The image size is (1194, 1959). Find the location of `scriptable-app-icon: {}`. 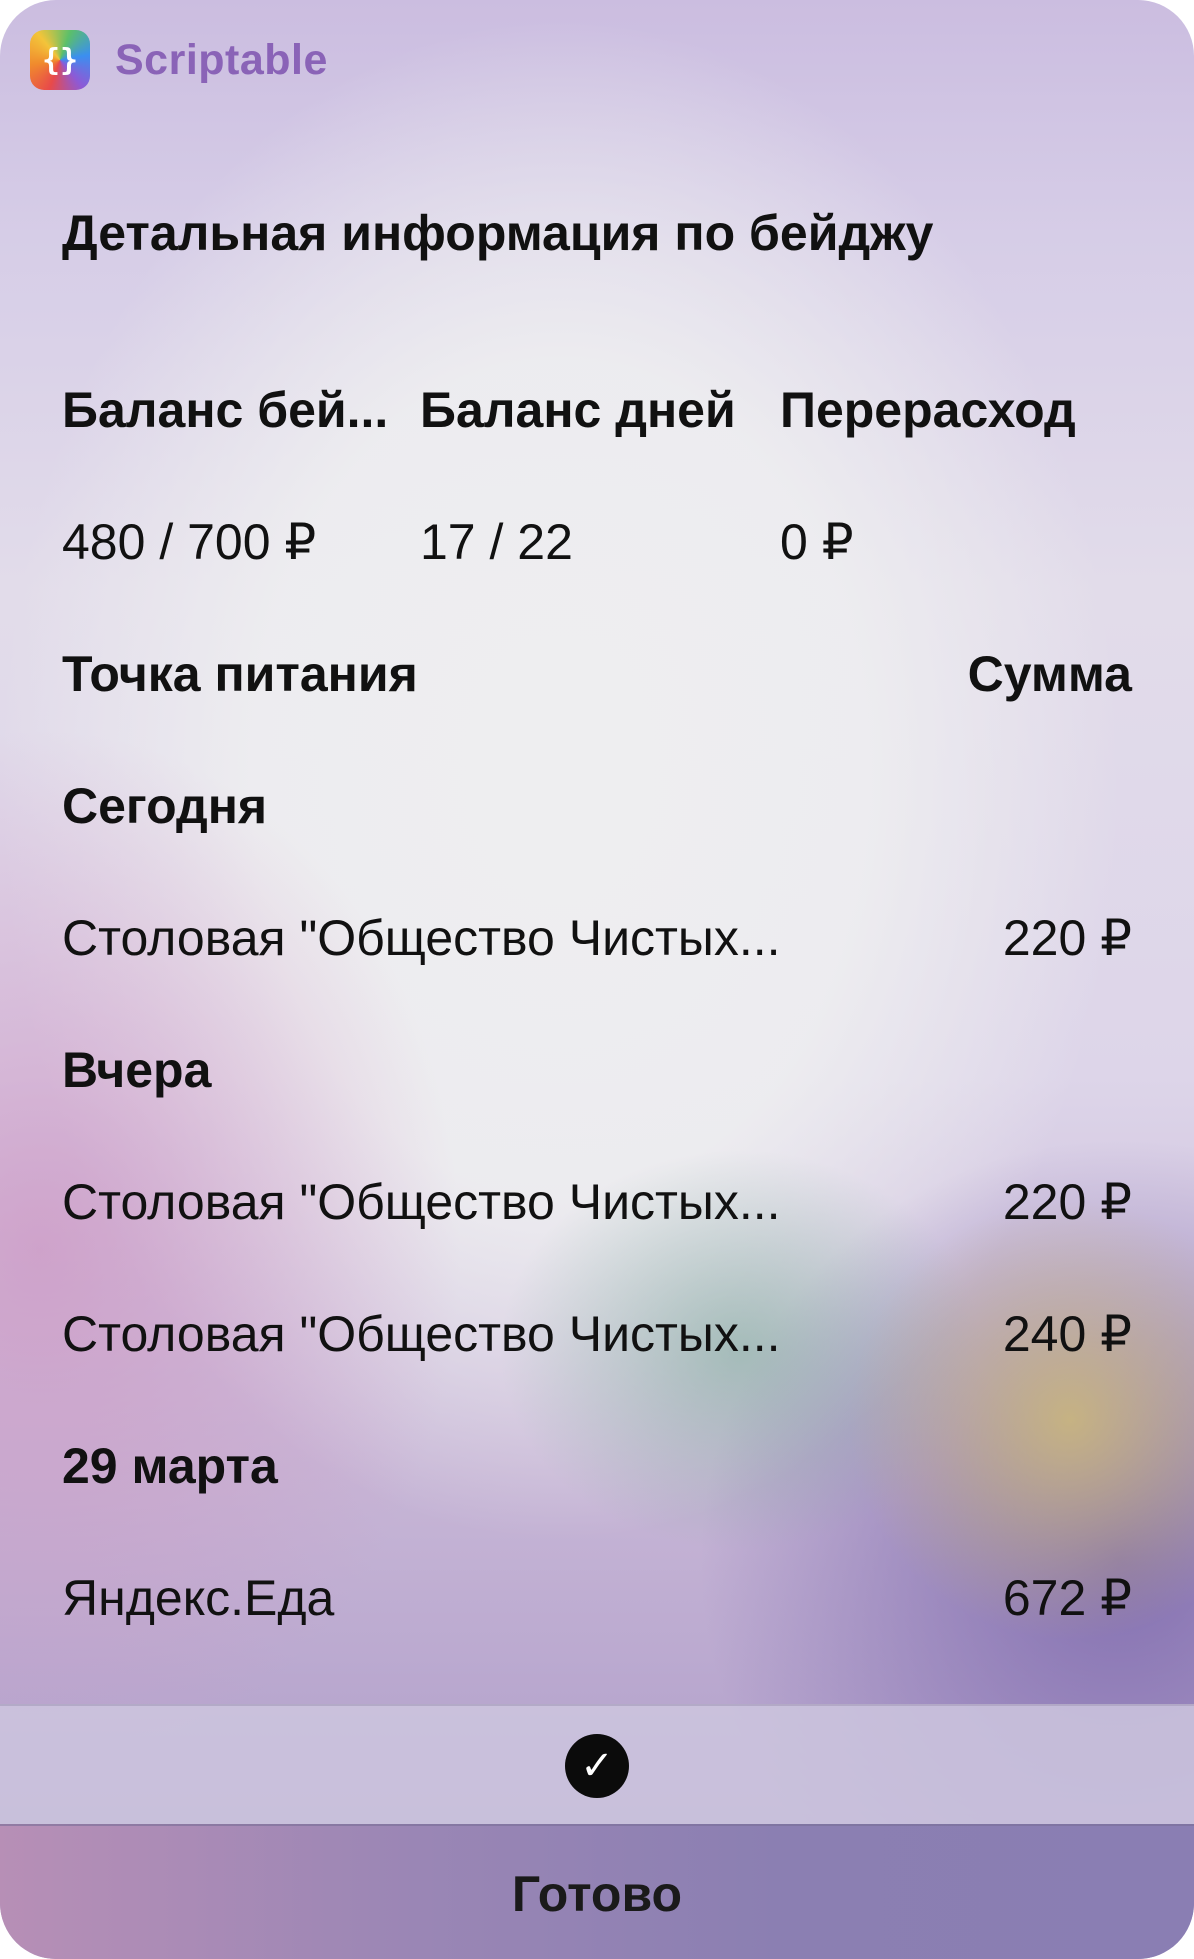

scriptable-app-icon: {} is located at coordinates (60, 60).